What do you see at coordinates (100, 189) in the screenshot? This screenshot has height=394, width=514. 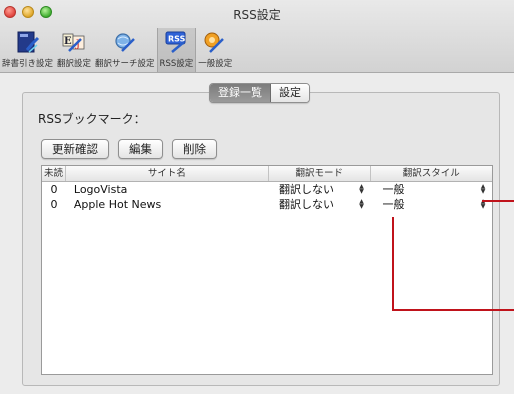 I see `site-name: LogoVista` at bounding box center [100, 189].